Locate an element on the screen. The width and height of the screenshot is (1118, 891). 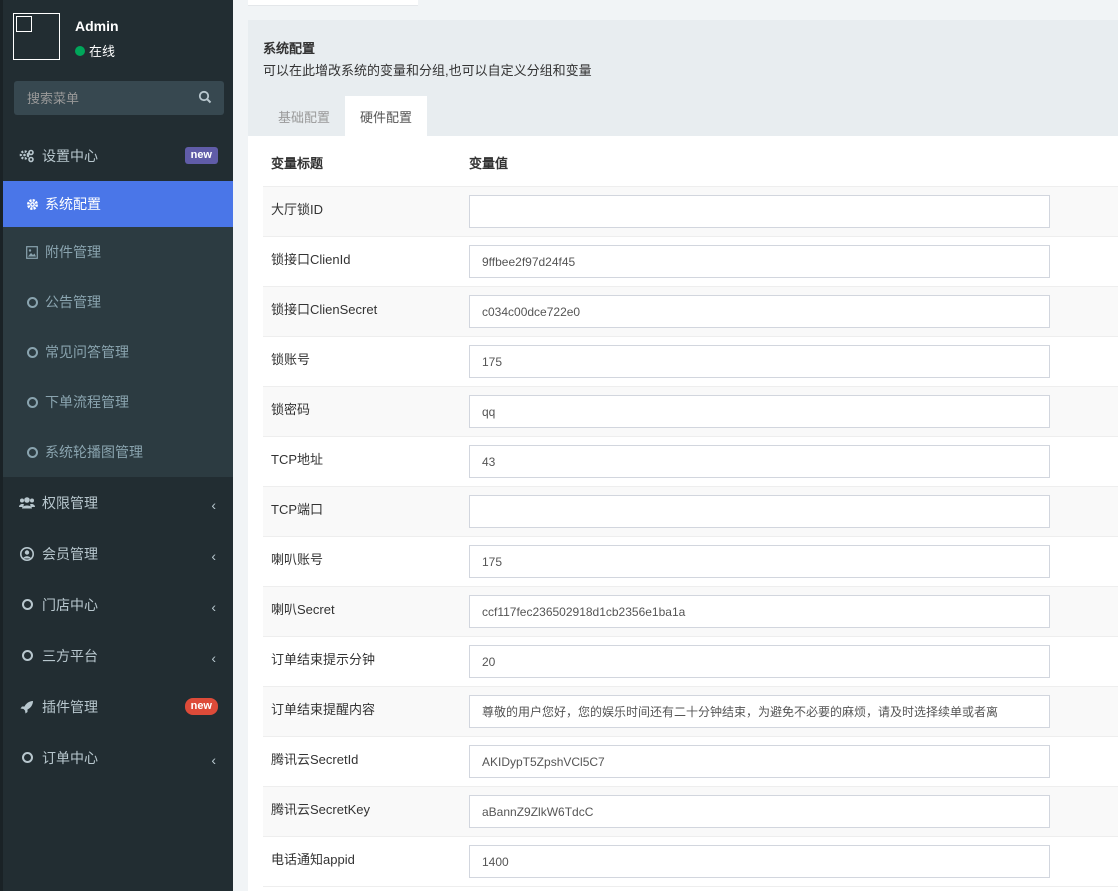
sidebar-item-label: 公告管理 is located at coordinates (73, 302).